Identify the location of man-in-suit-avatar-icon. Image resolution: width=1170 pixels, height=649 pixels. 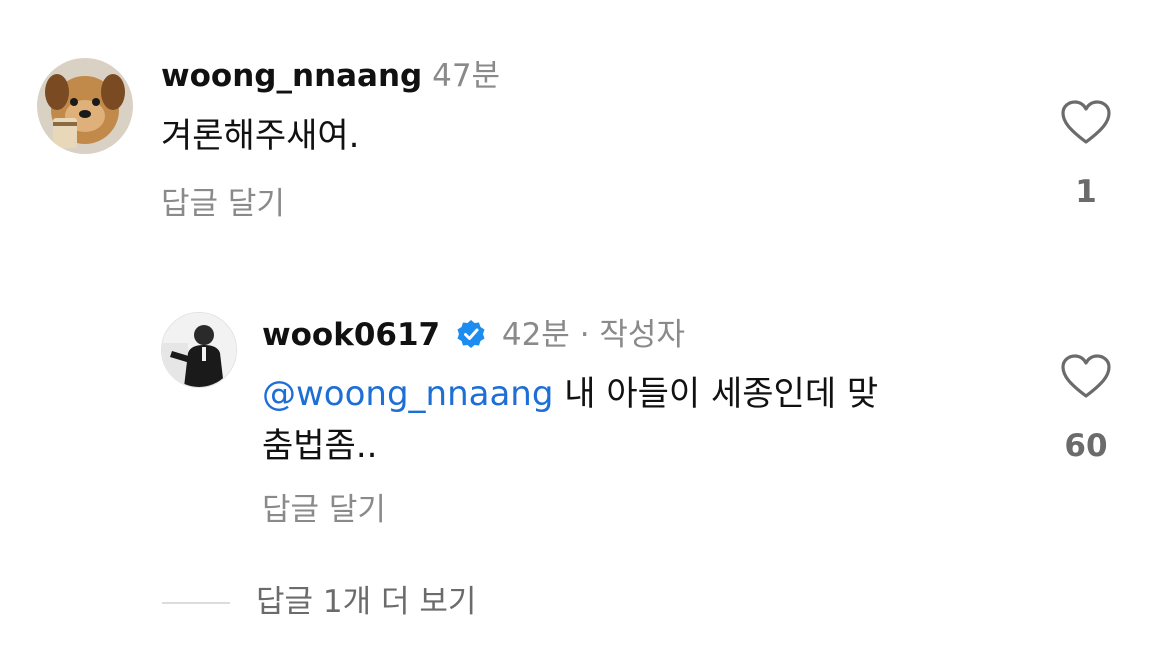
(199, 350).